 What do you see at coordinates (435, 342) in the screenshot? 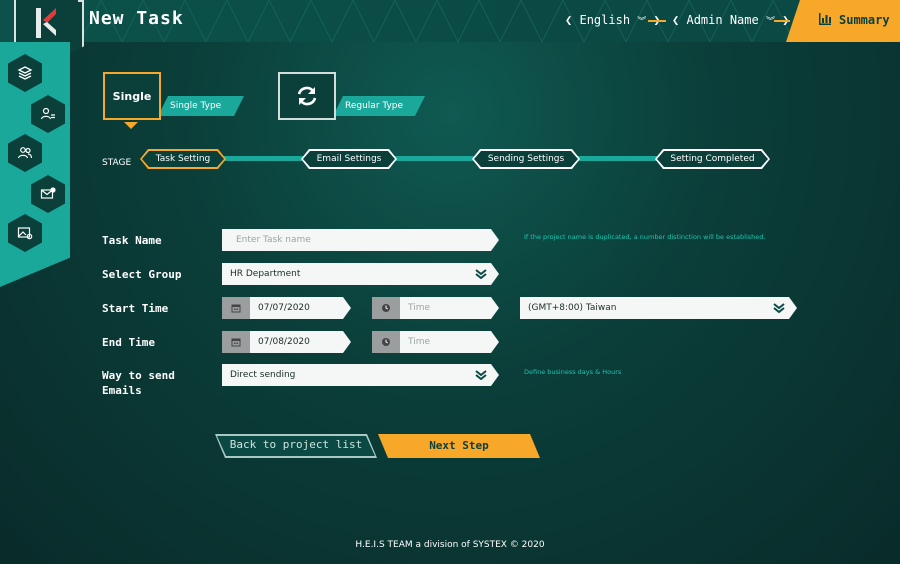
I see `end-time-field: Time` at bounding box center [435, 342].